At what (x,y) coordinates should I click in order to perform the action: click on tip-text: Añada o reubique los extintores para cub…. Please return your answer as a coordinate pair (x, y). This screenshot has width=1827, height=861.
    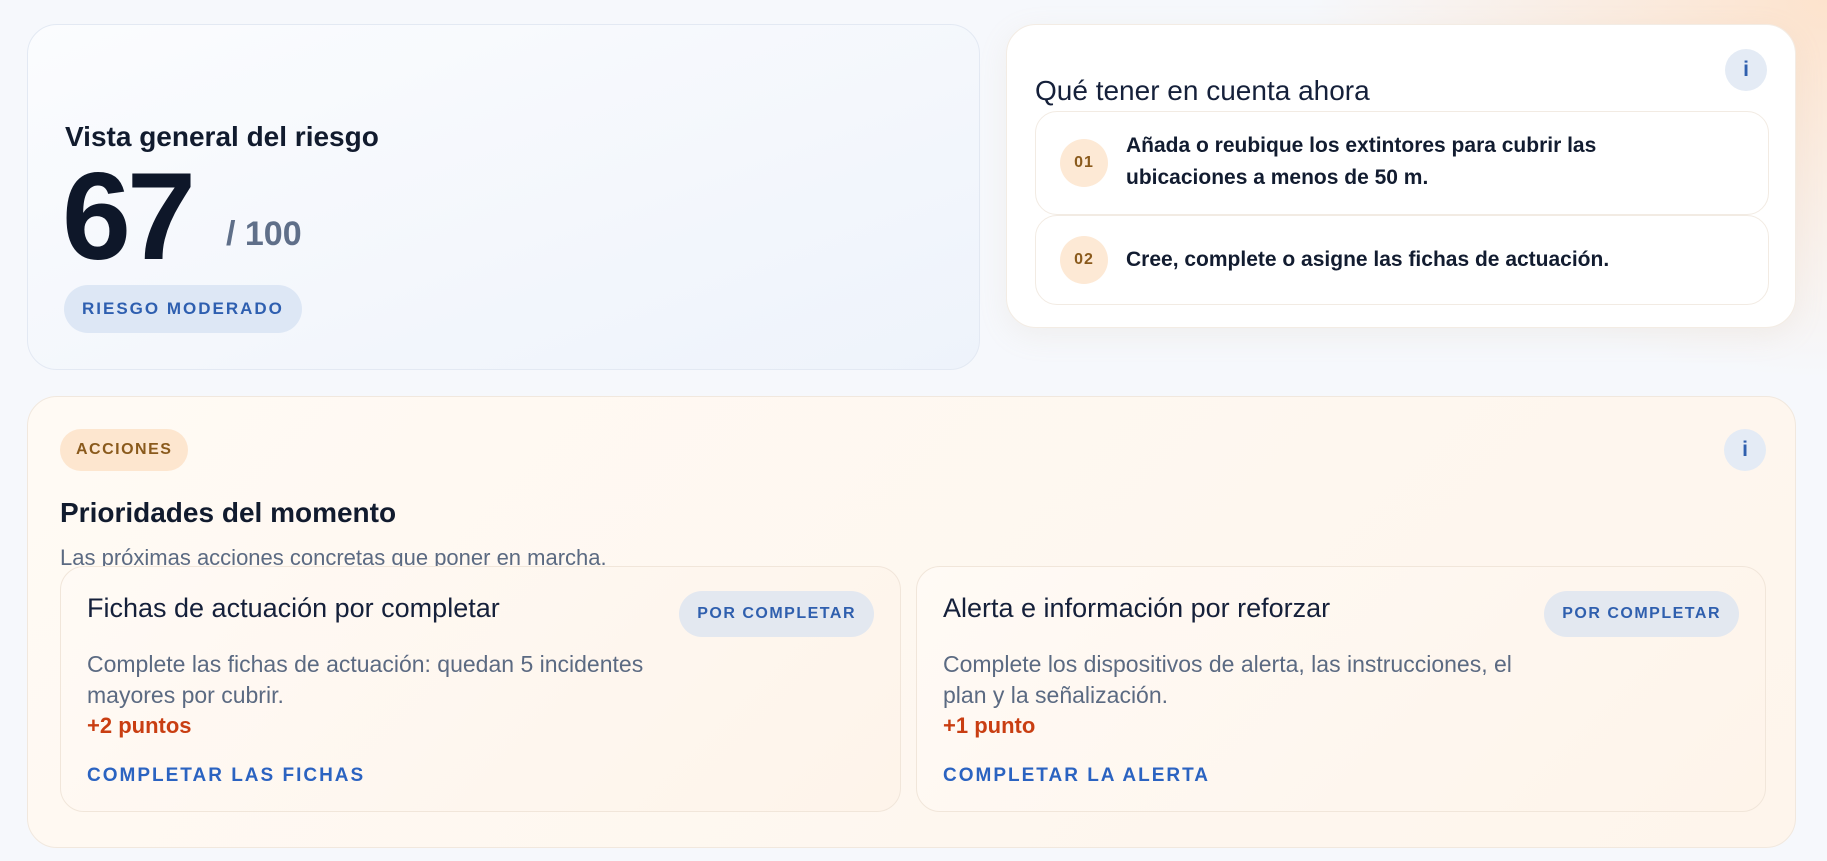
    Looking at the image, I should click on (1361, 161).